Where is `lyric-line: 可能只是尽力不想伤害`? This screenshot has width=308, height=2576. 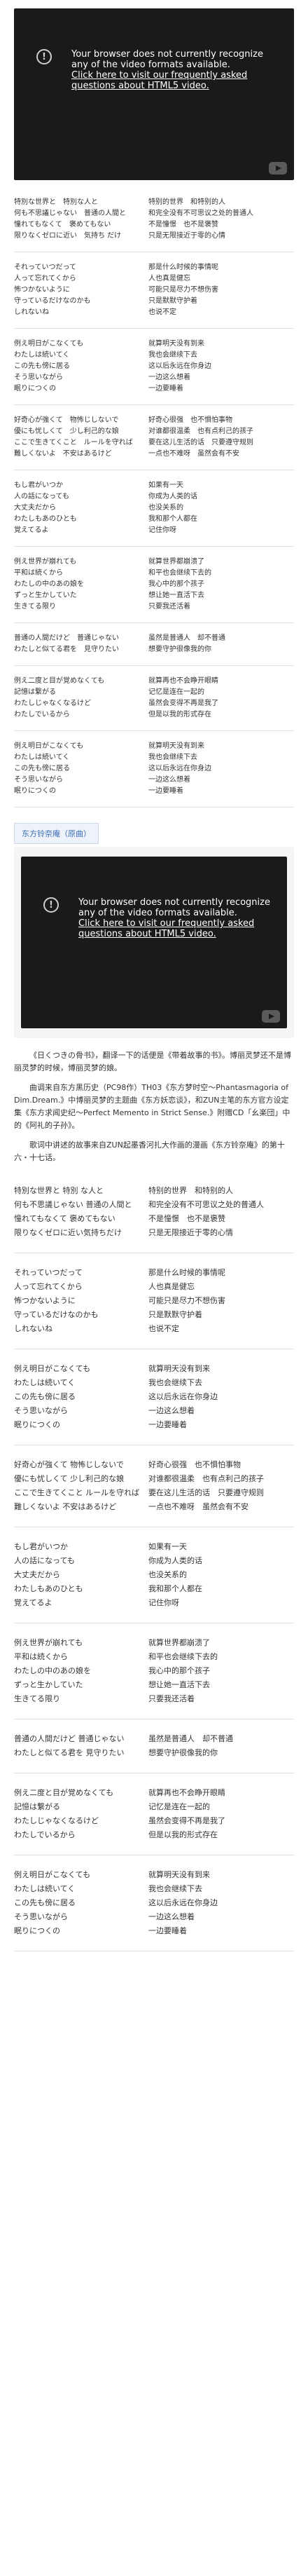 lyric-line: 可能只是尽力不想伤害 is located at coordinates (183, 290).